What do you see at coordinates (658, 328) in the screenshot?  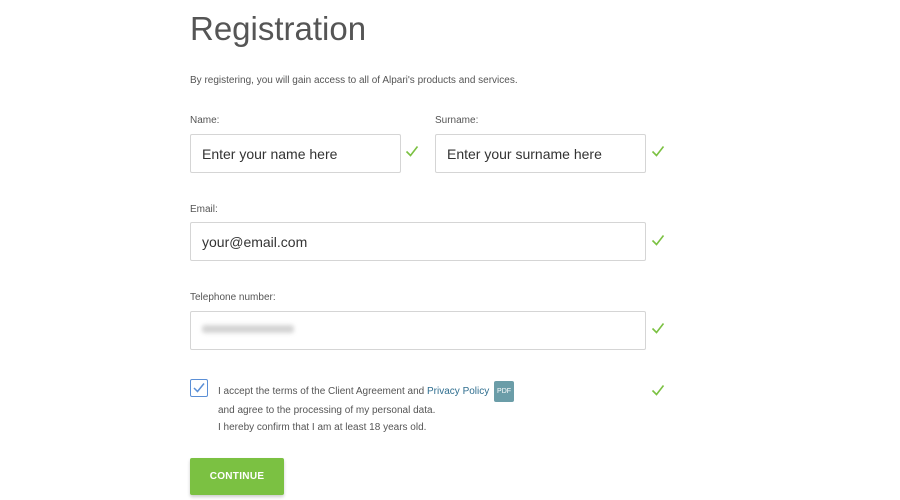 I see `phone-valid-checkmark-icon` at bounding box center [658, 328].